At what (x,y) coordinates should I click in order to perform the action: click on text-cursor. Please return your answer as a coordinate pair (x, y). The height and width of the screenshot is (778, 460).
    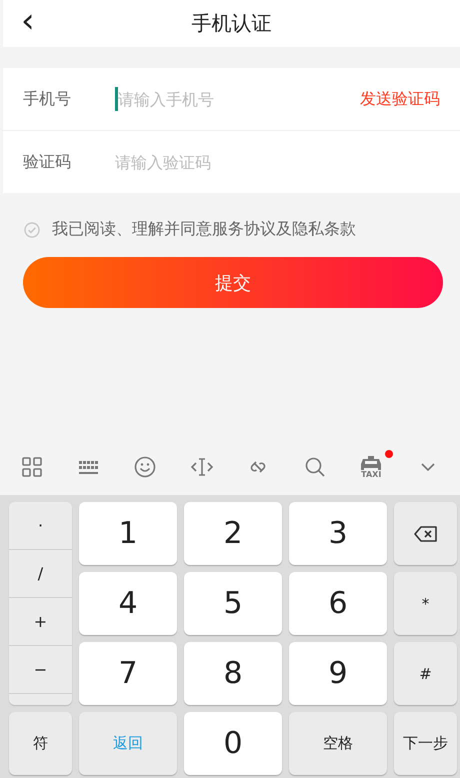
    Looking at the image, I should click on (116, 99).